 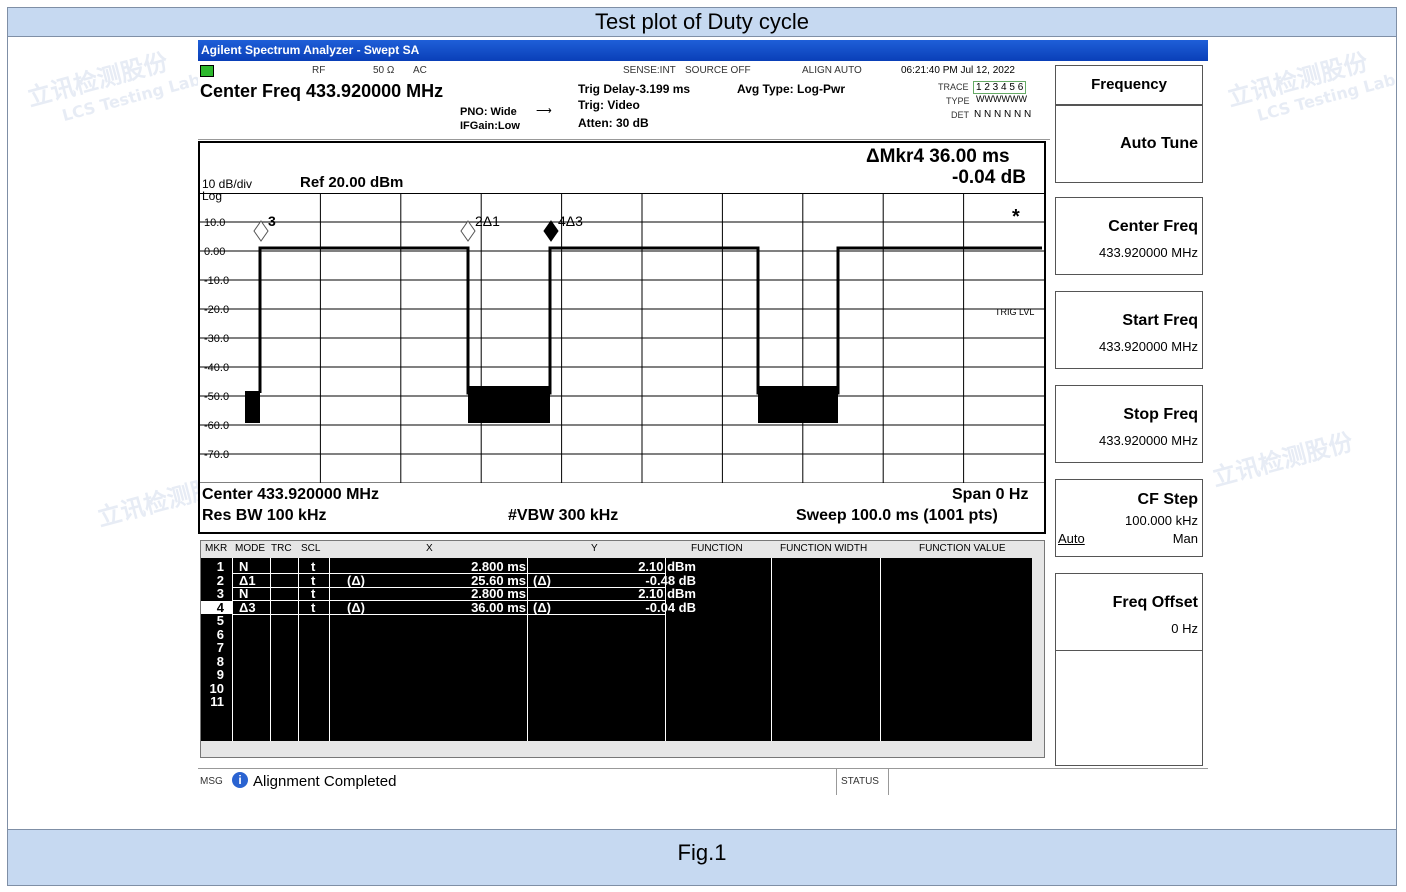 What do you see at coordinates (1167, 499) in the screenshot?
I see `cf-step-label: CF Step` at bounding box center [1167, 499].